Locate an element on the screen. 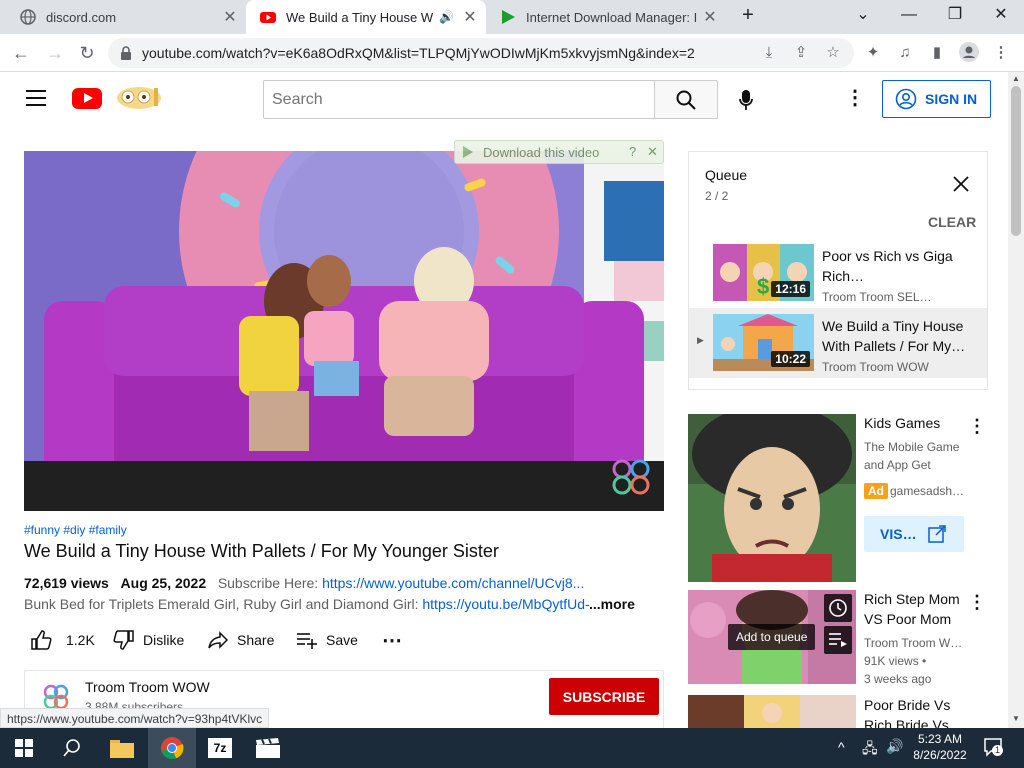 This screenshot has height=768, width=1024. volume-icon: 🔊 is located at coordinates (894, 746).